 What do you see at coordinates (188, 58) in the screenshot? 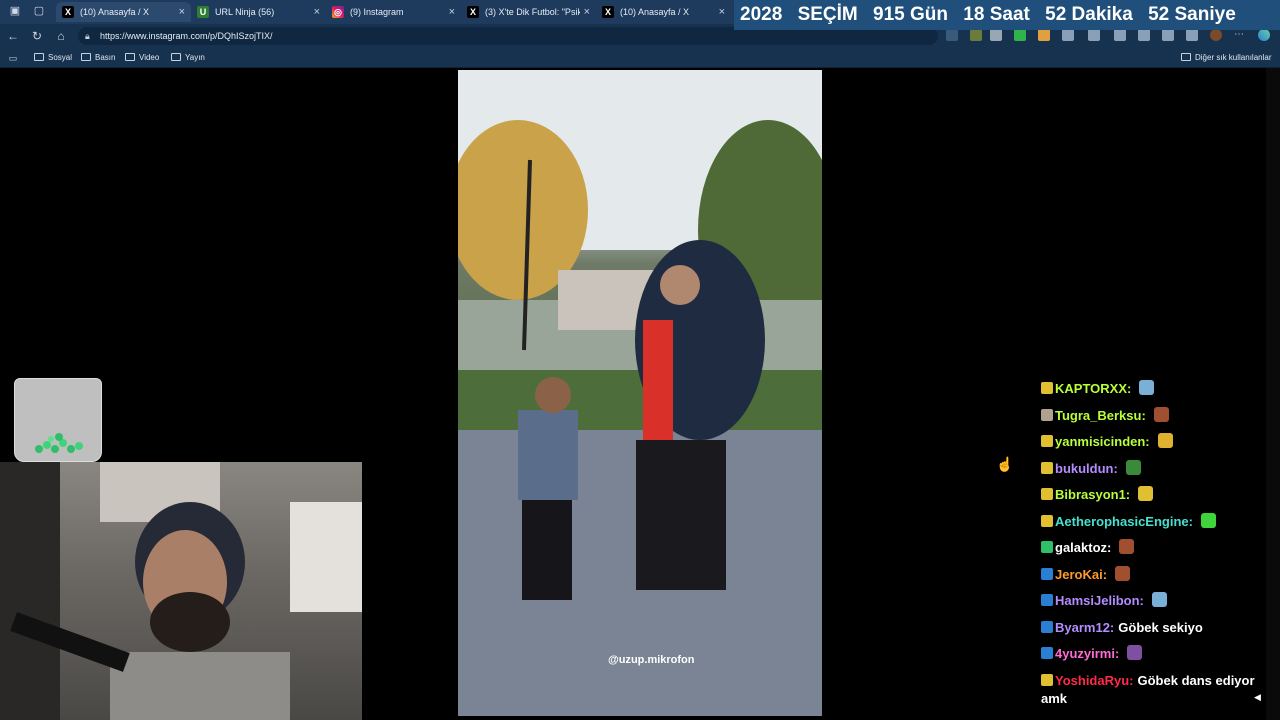
I see `bookmark-folder-yayin: Yayın` at bounding box center [188, 58].